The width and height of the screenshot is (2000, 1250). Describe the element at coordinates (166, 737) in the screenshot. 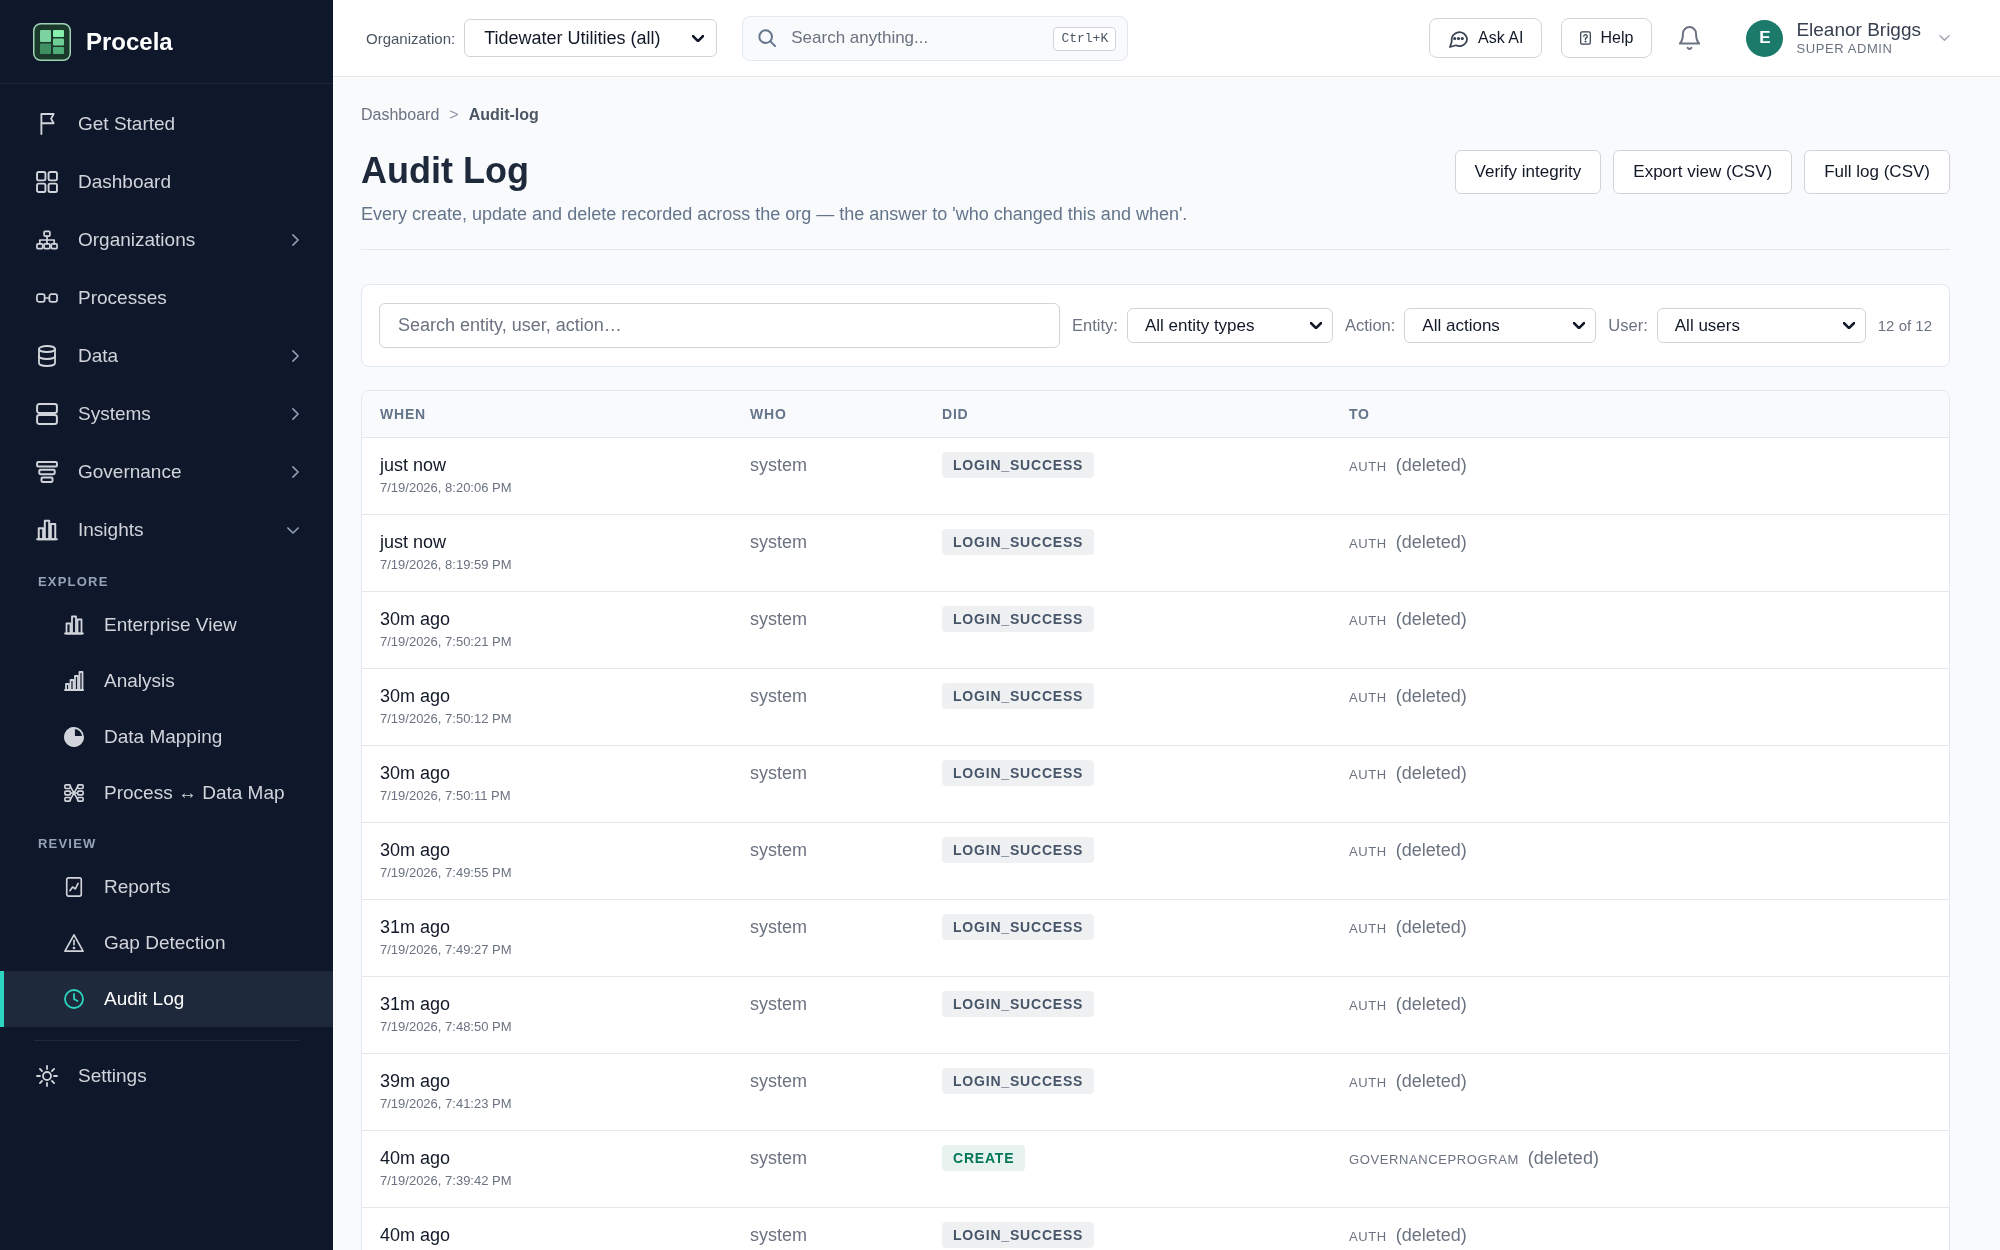

I see `nav-item: Data Mapping` at that location.